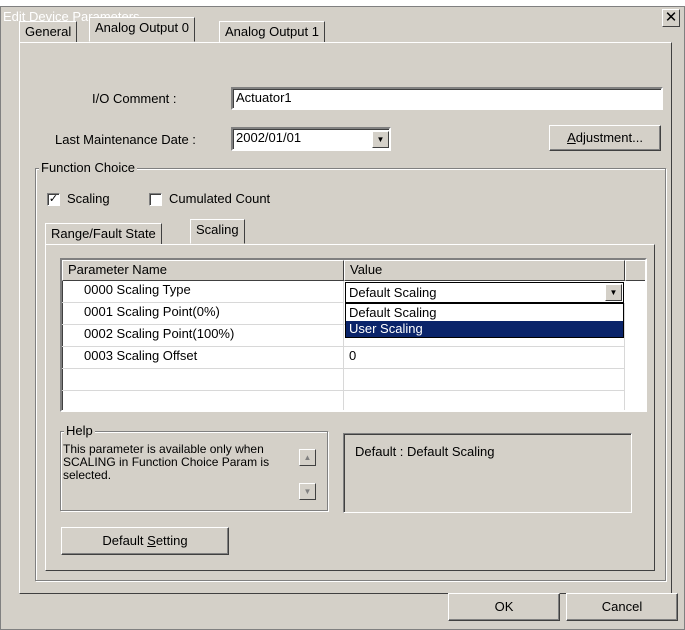  Describe the element at coordinates (134, 98) in the screenshot. I see `io-comment-label: I/O Comment :` at that location.